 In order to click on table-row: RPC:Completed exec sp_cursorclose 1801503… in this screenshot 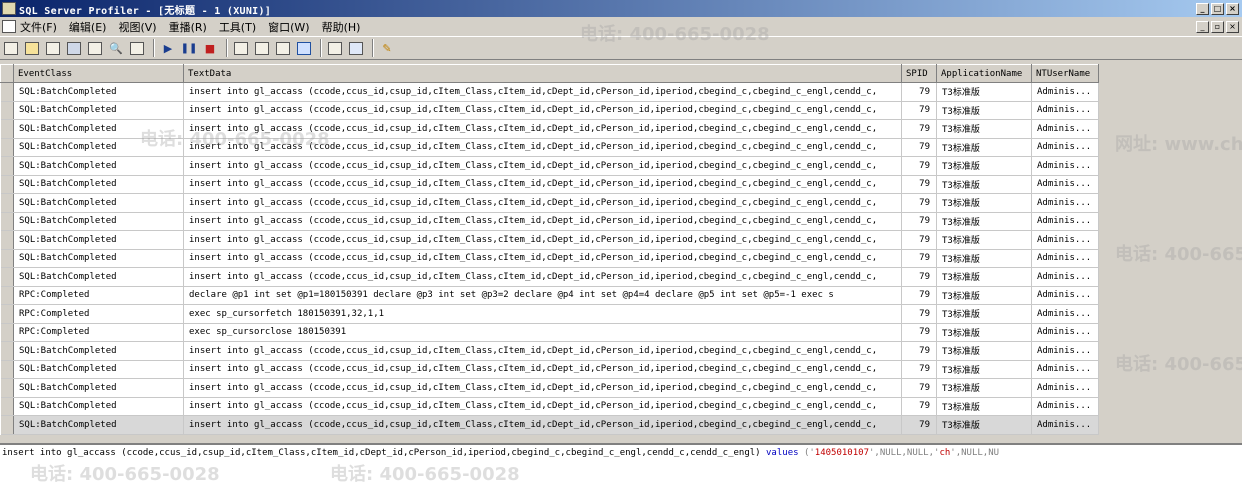, I will do `click(549, 332)`.